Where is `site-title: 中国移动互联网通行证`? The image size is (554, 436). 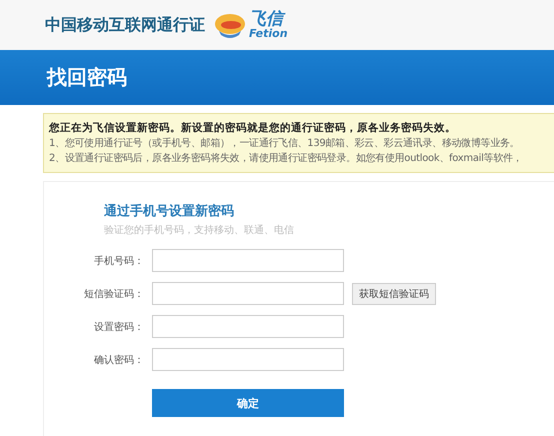 site-title: 中国移动互联网通行证 is located at coordinates (125, 25).